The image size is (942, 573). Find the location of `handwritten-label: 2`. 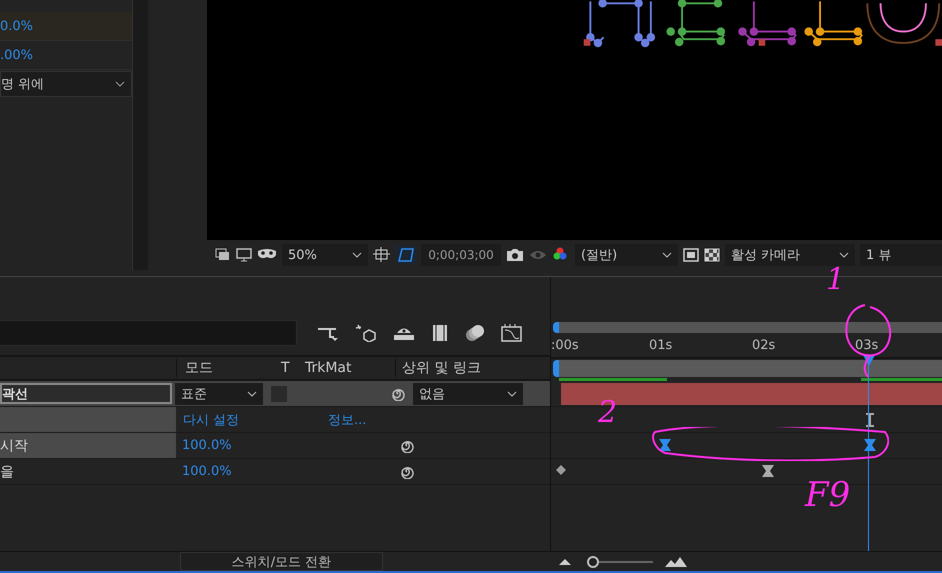

handwritten-label: 2 is located at coordinates (608, 413).